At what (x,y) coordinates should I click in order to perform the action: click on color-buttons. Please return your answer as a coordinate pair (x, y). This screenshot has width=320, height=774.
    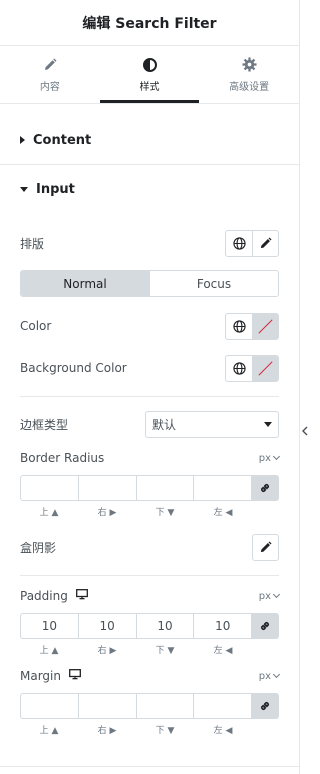
    Looking at the image, I should click on (252, 326).